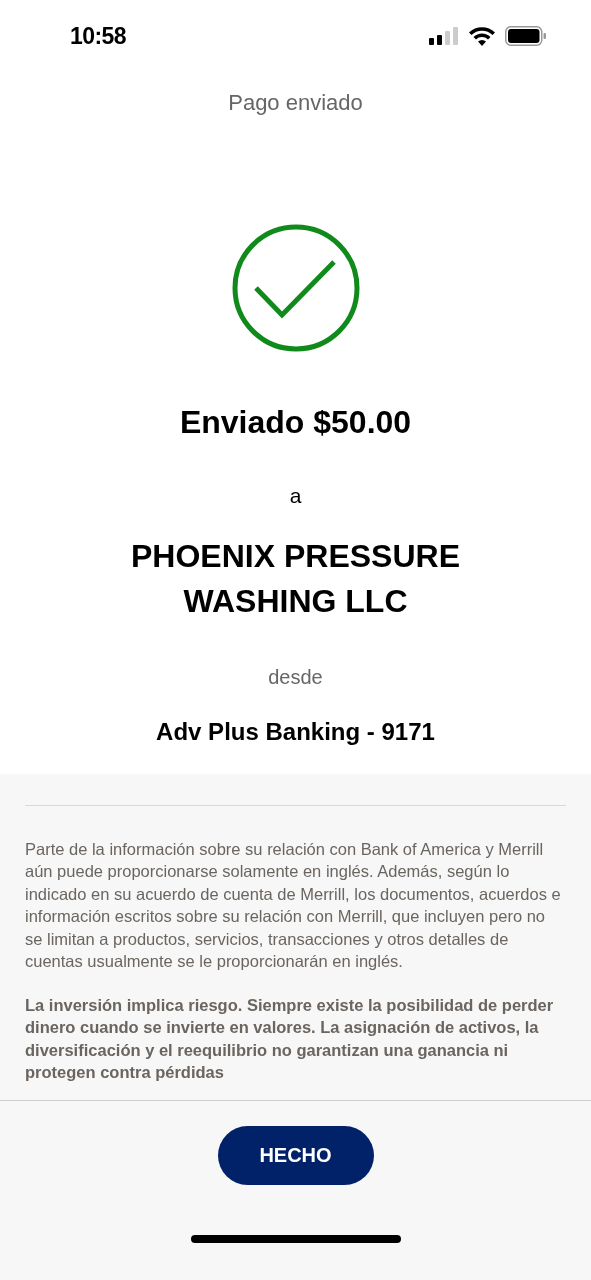 The height and width of the screenshot is (1280, 591). I want to click on battery-icon, so click(526, 36).